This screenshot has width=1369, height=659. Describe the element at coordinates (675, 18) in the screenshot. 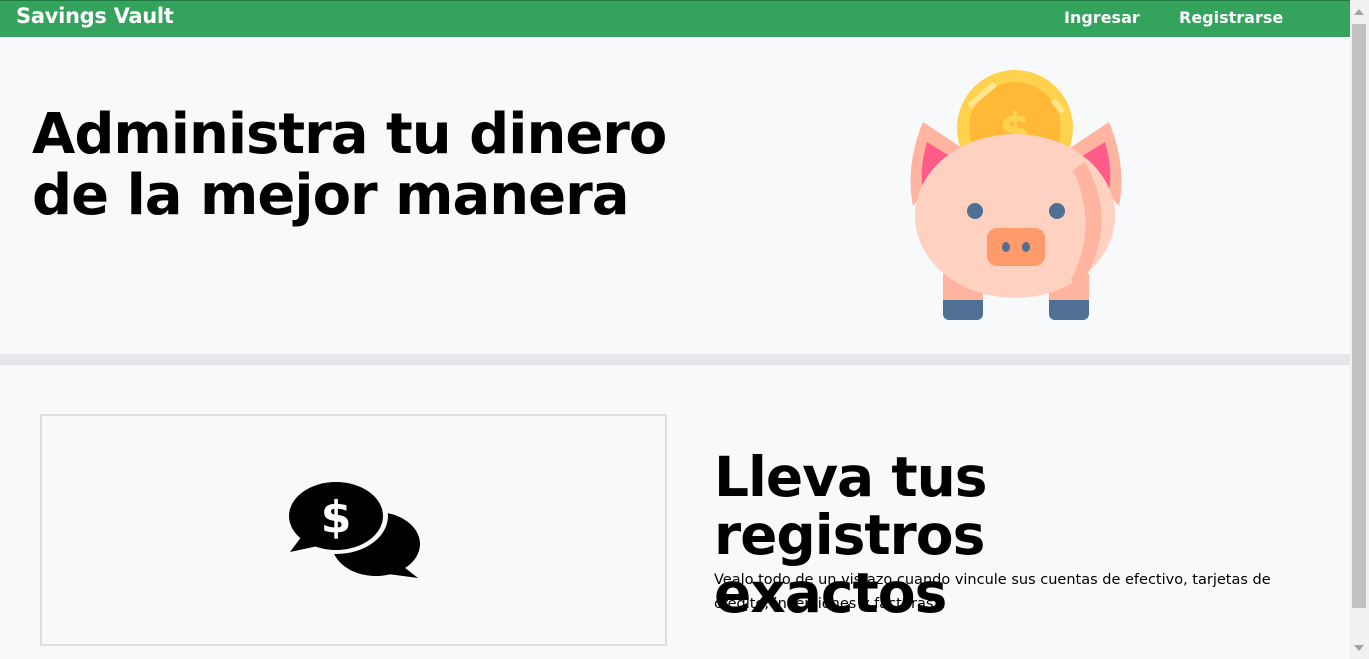

I see `navbar: Savings Vault Ingresar Registrarse` at that location.